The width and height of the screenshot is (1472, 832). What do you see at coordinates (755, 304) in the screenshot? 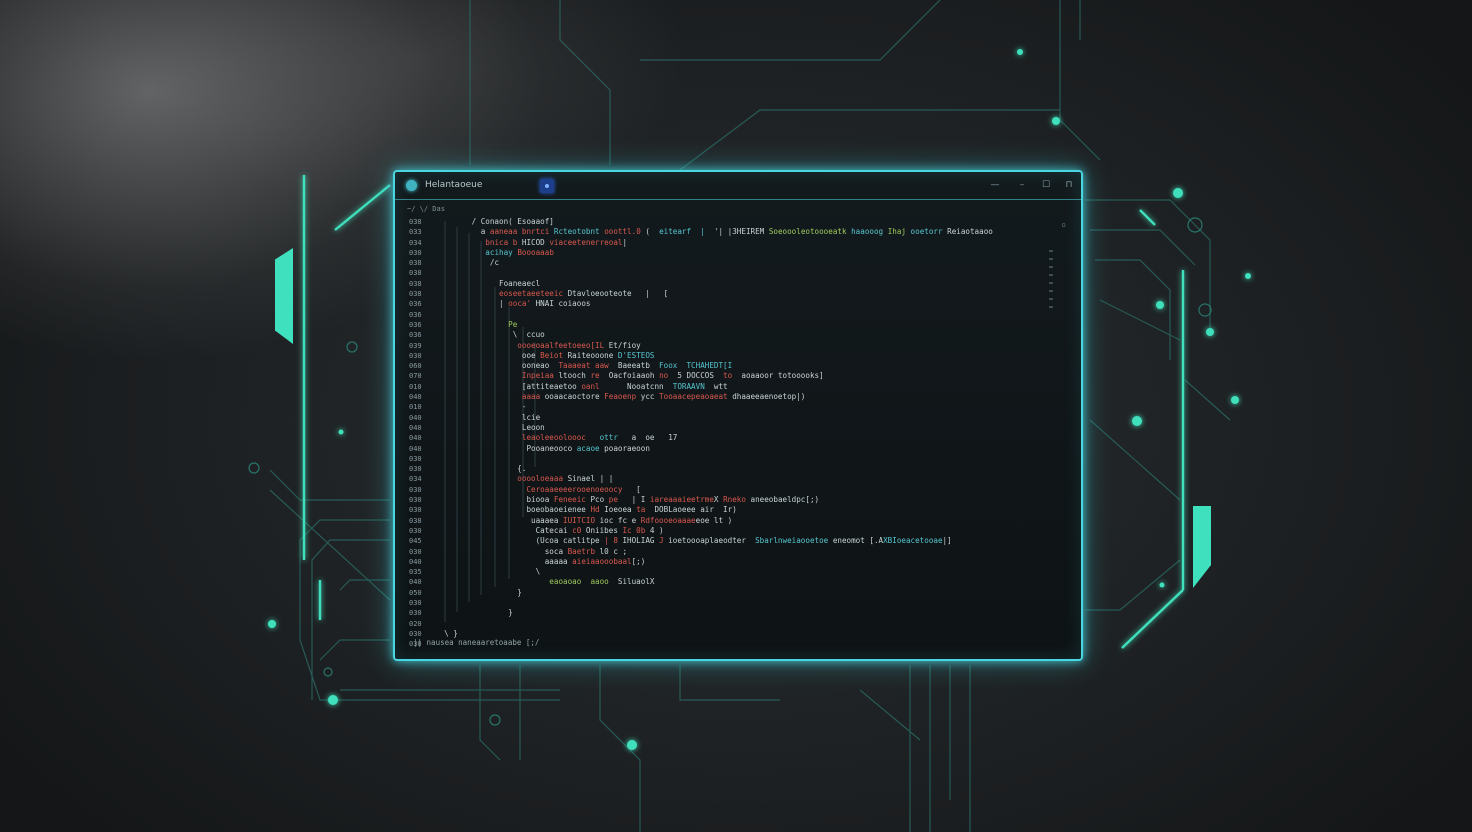
I see `code-line: | ooca' HNAI coiaoos` at bounding box center [755, 304].